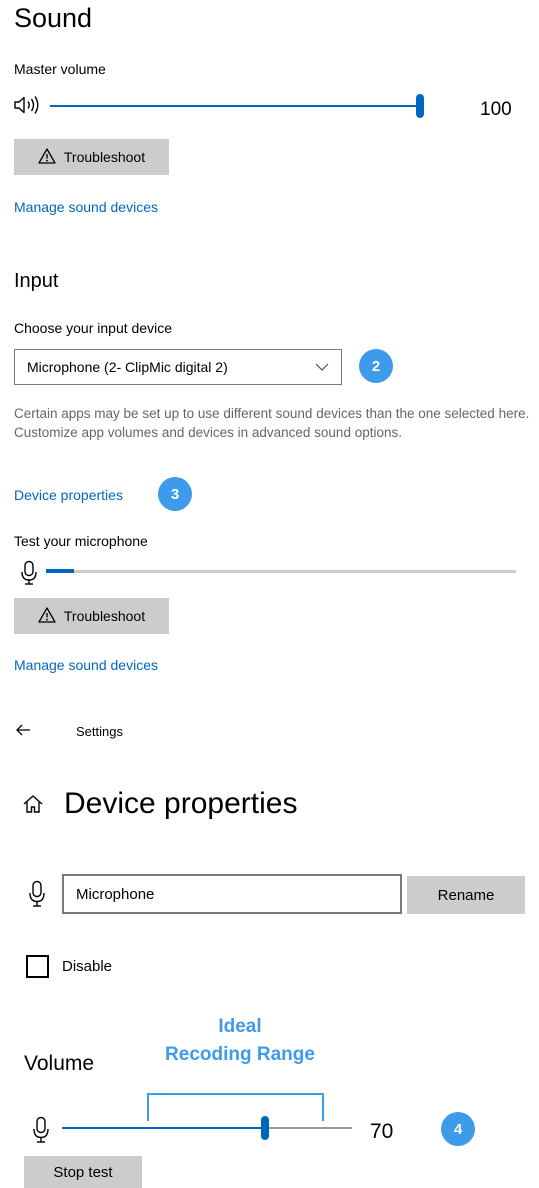 The width and height of the screenshot is (539, 1188). What do you see at coordinates (37, 966) in the screenshot?
I see `disable-checkbox` at bounding box center [37, 966].